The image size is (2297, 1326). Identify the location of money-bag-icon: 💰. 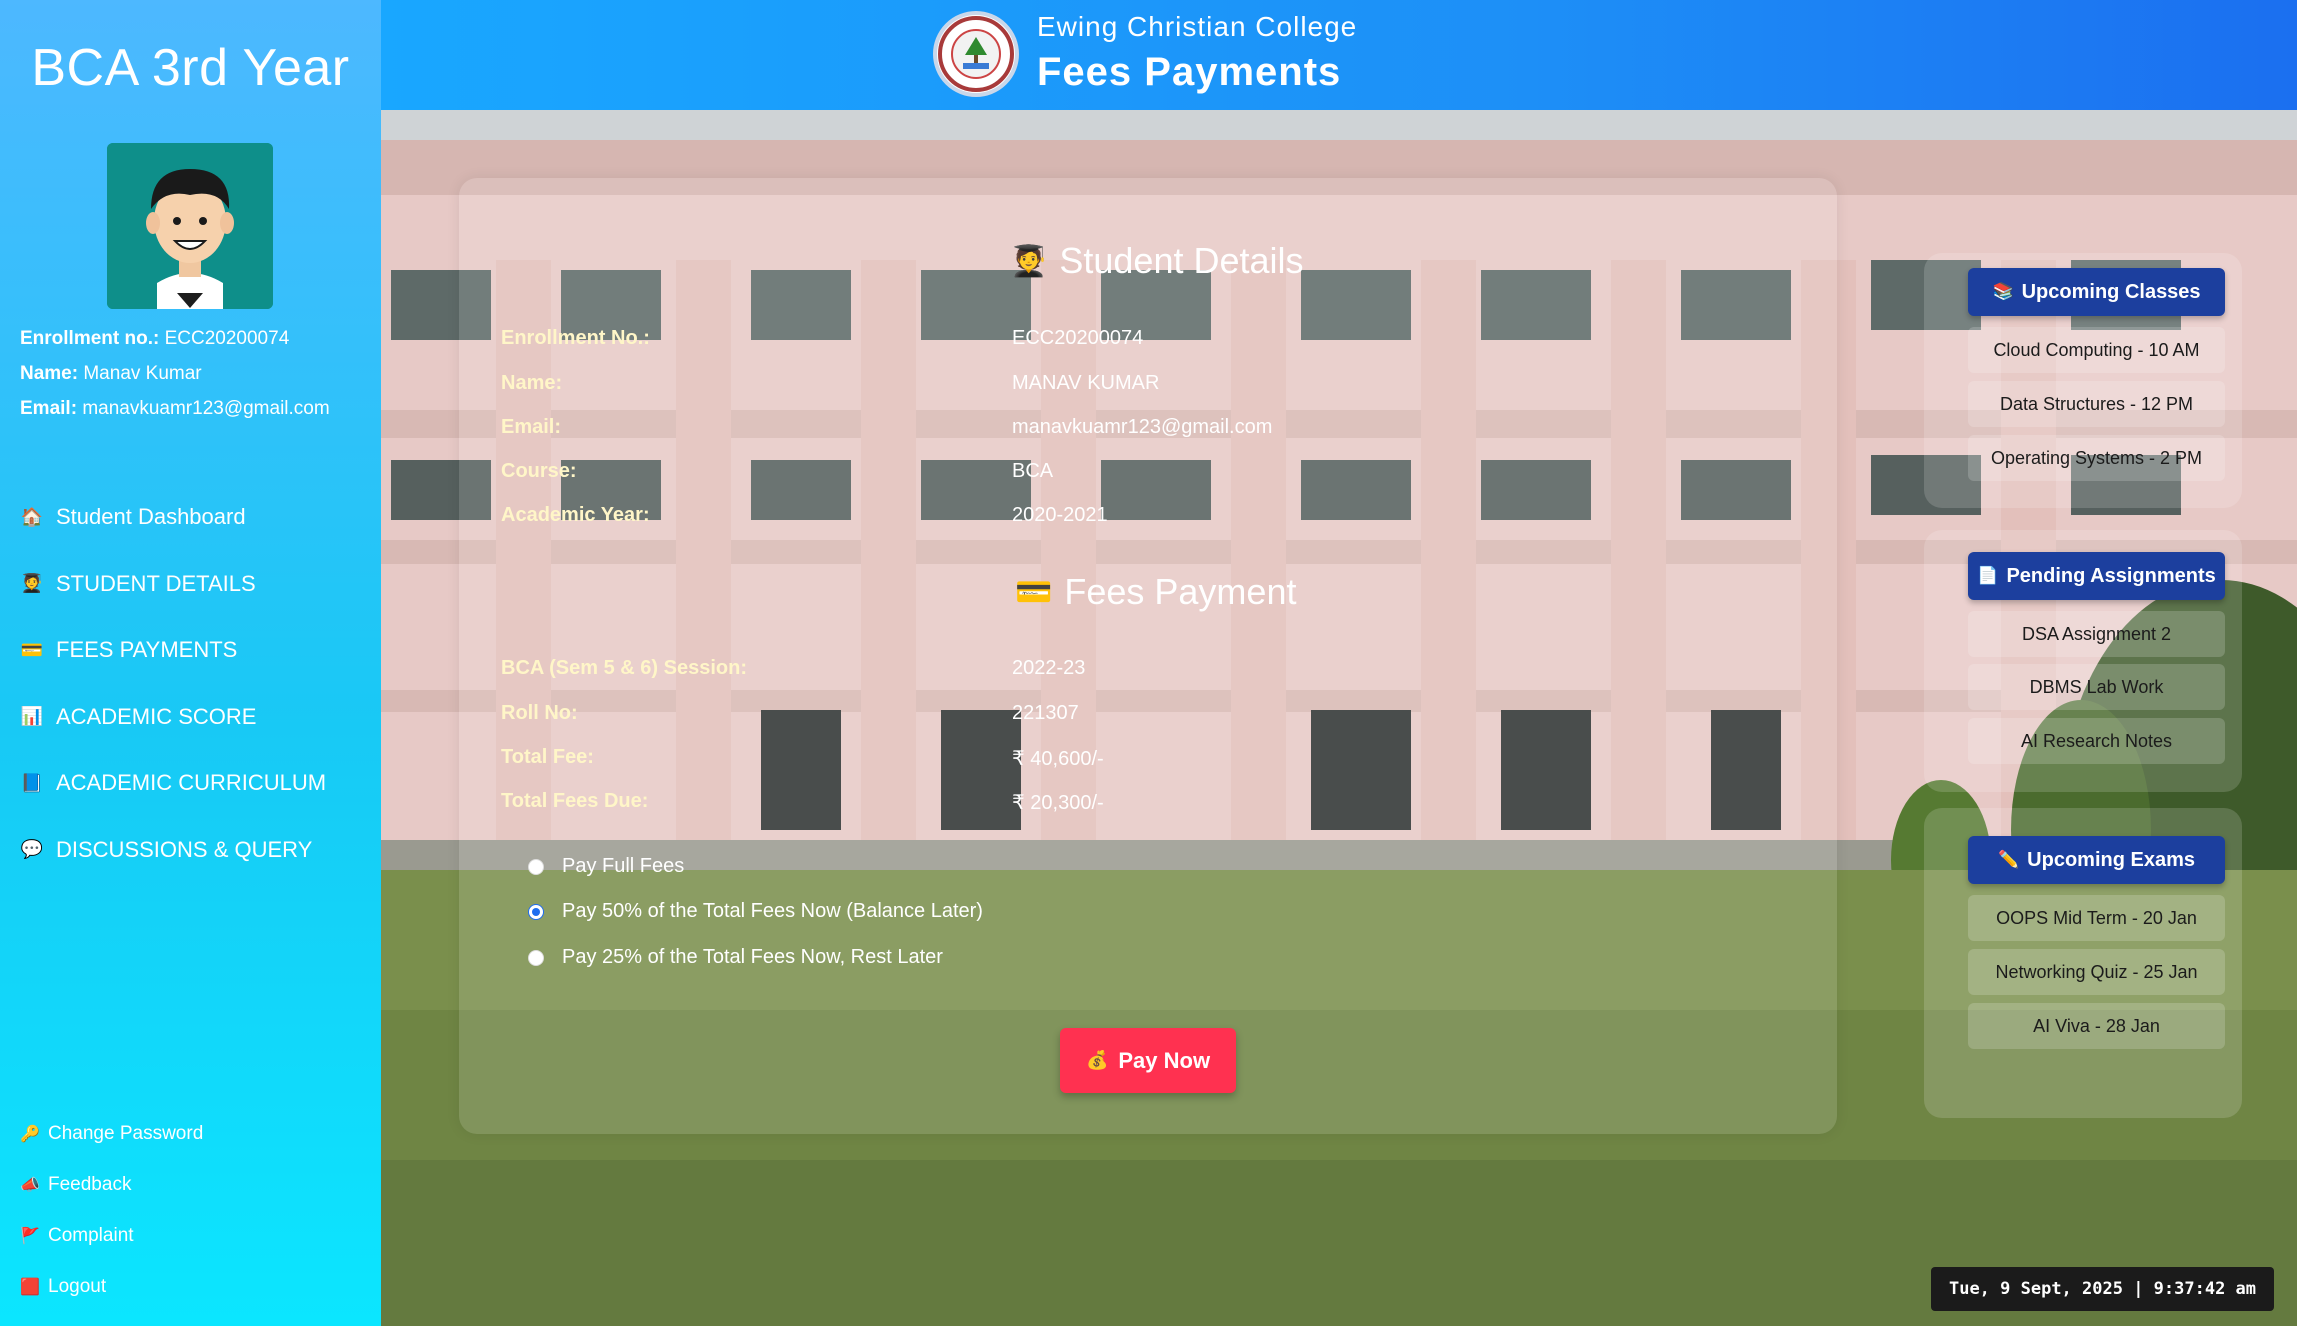
(1097, 1060).